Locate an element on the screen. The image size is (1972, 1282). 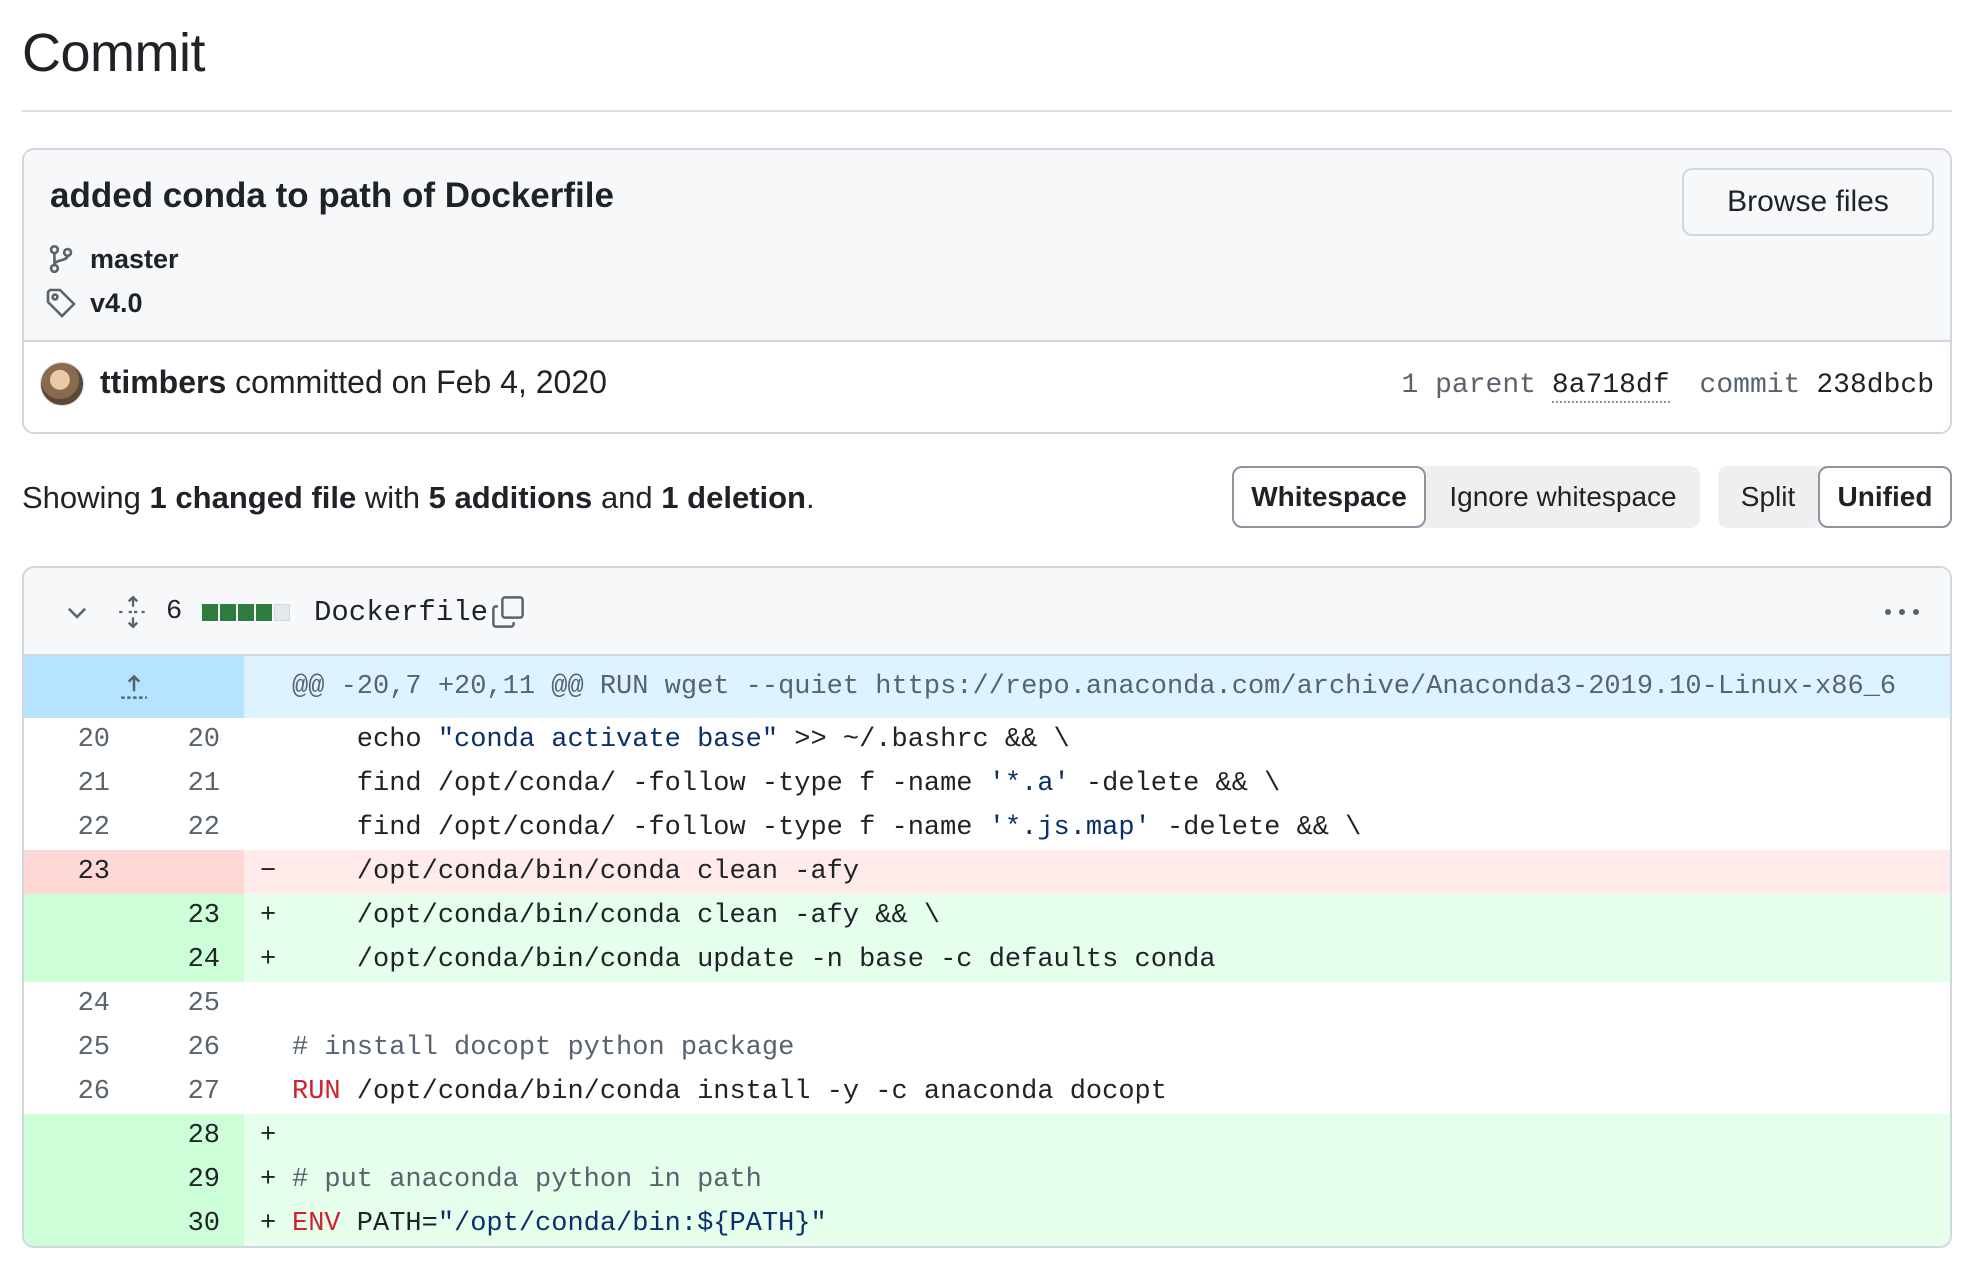
old-line-number: 21 is located at coordinates (79, 784).